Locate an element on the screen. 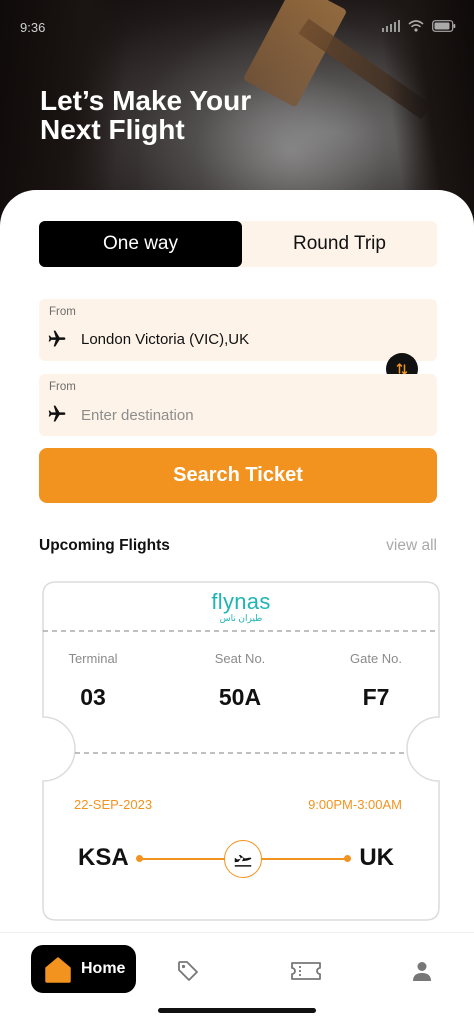 Image resolution: width=474 pixels, height=1025 pixels. profile-icon is located at coordinates (422, 971).